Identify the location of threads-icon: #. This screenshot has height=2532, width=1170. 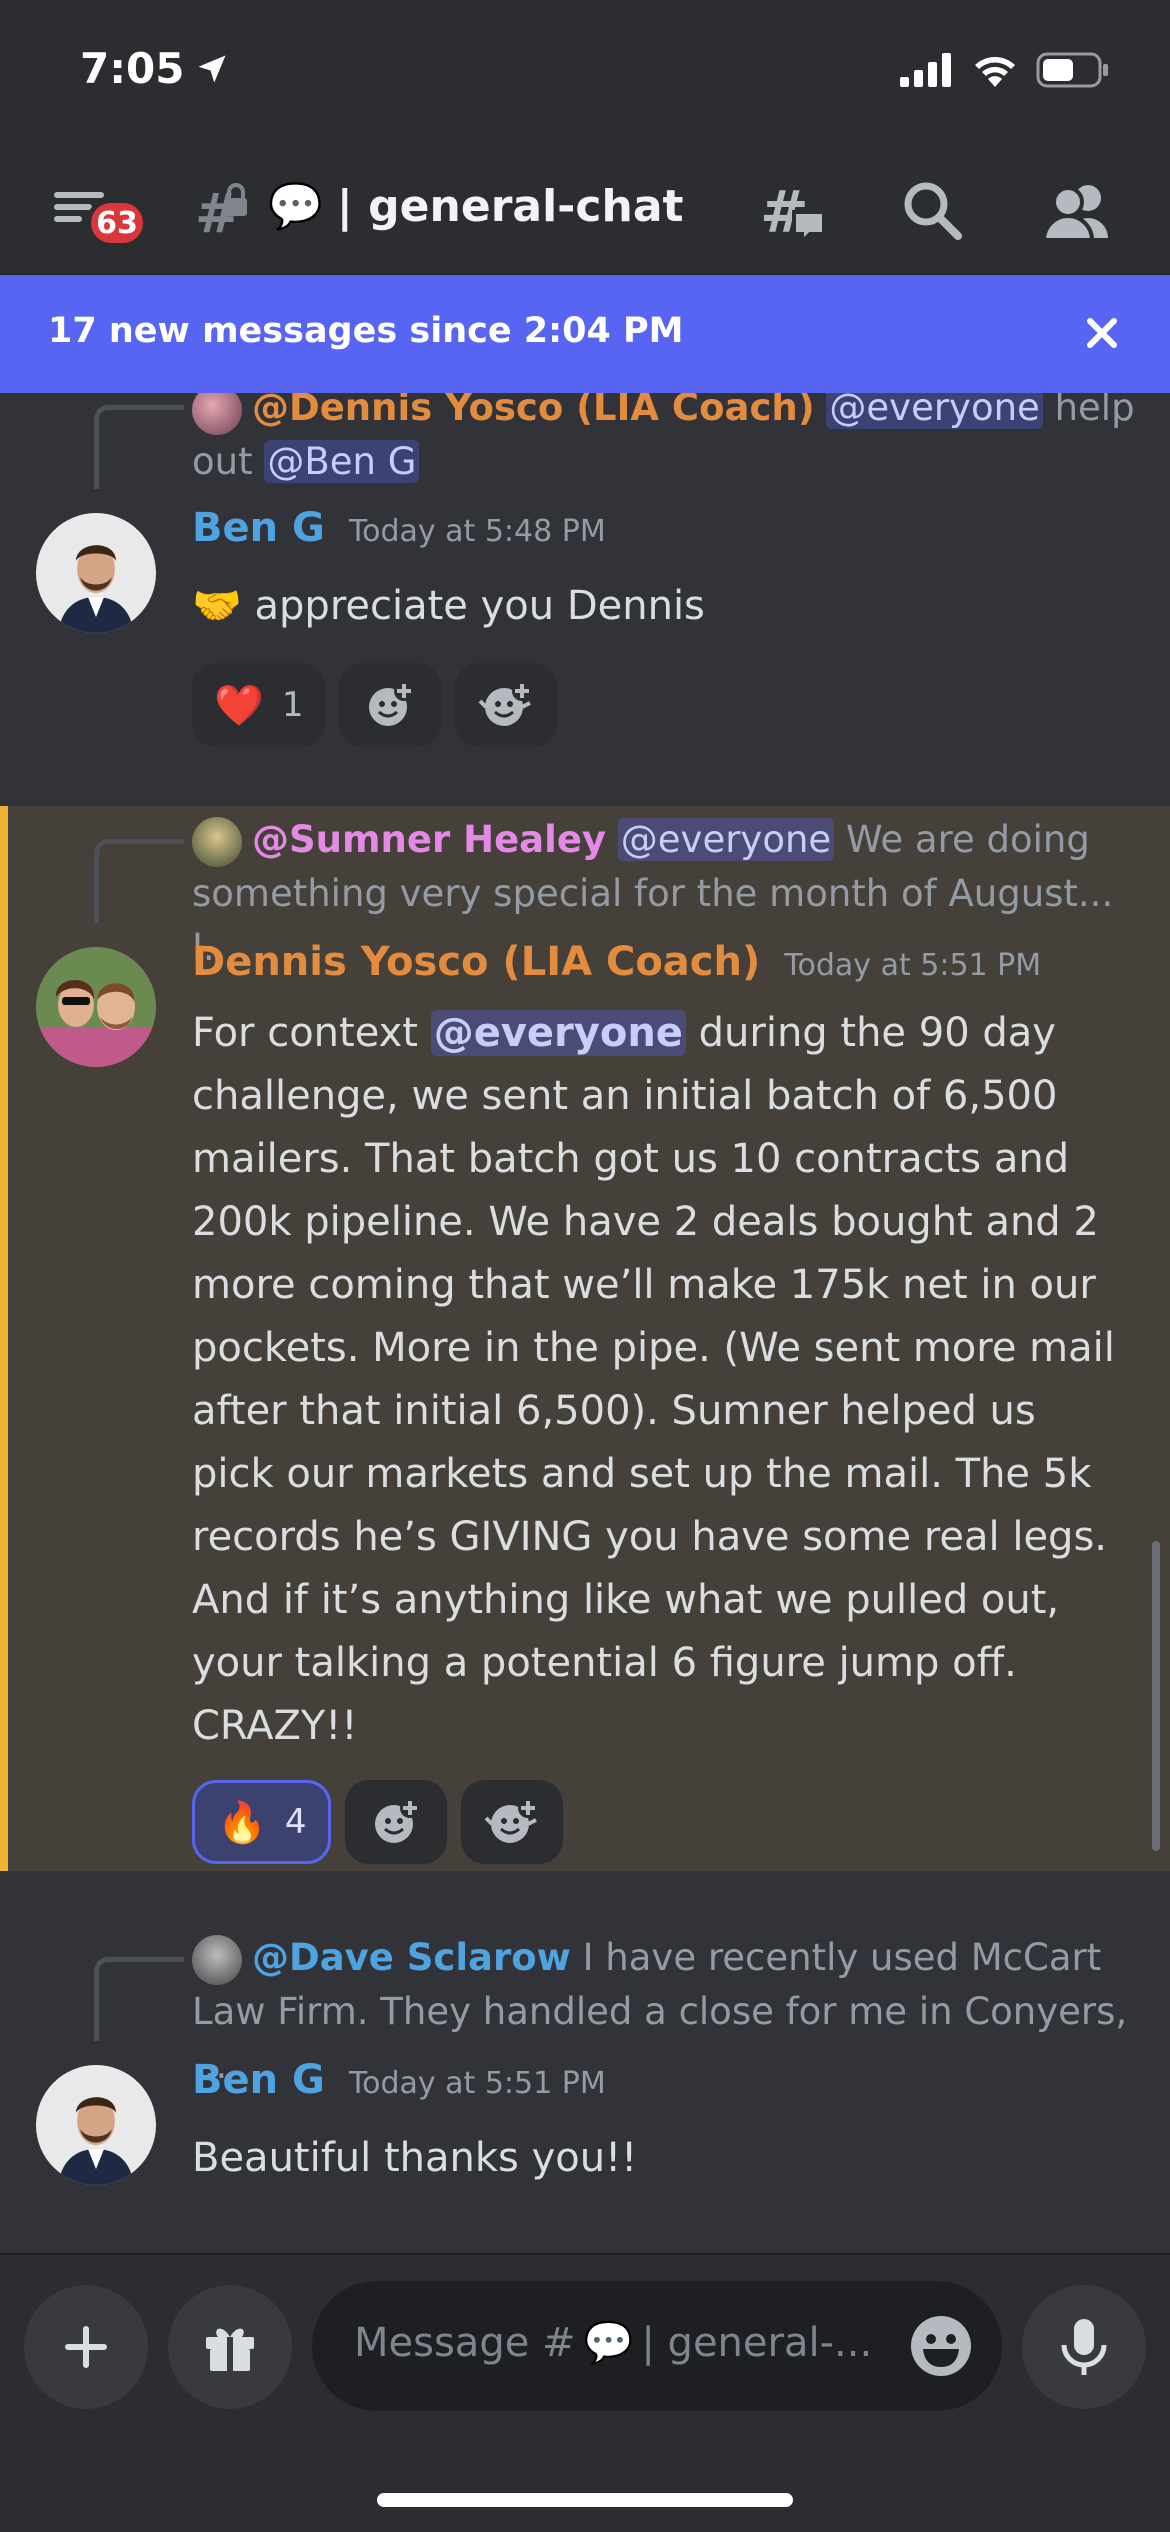
(794, 214).